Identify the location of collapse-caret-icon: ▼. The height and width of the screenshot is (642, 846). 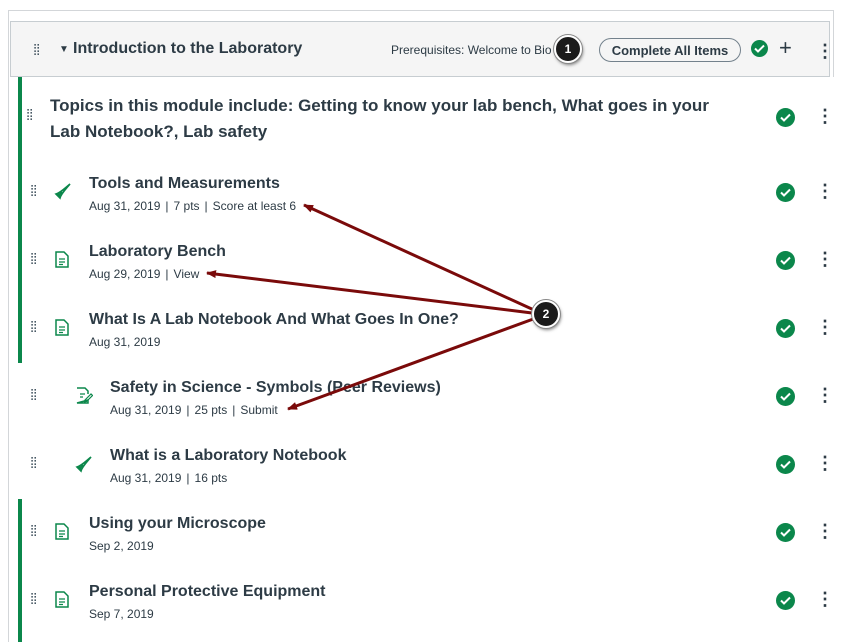
(64, 49).